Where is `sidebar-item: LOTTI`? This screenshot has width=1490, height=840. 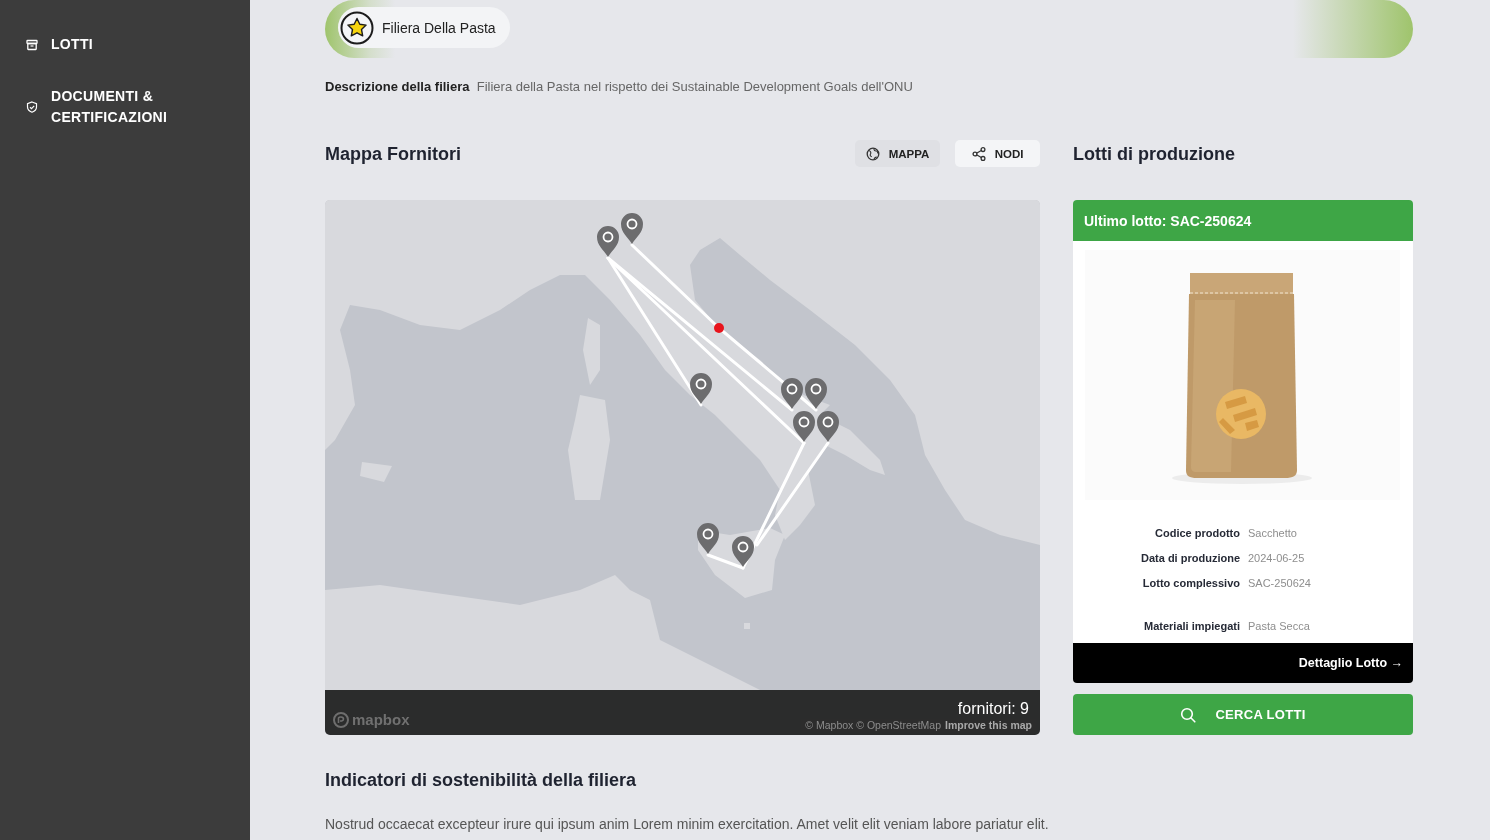
sidebar-item: LOTTI is located at coordinates (100, 44).